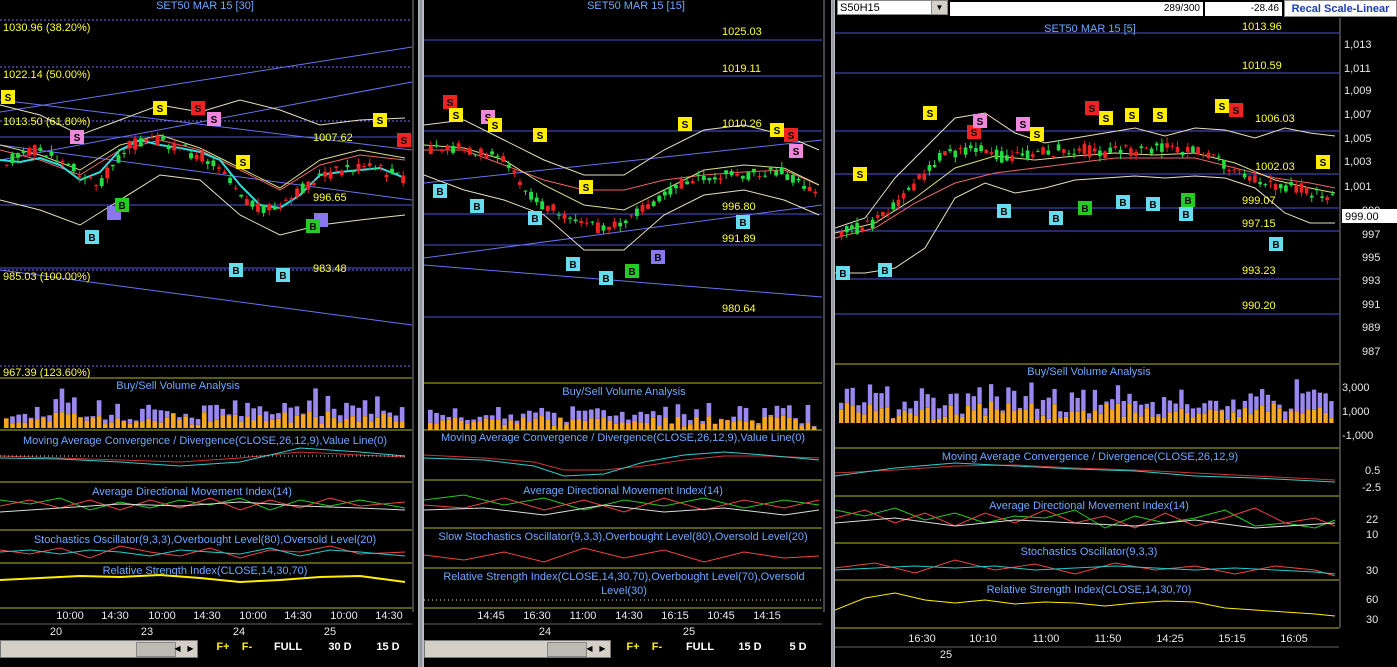  I want to click on sell-signal: S, so click(1160, 116).